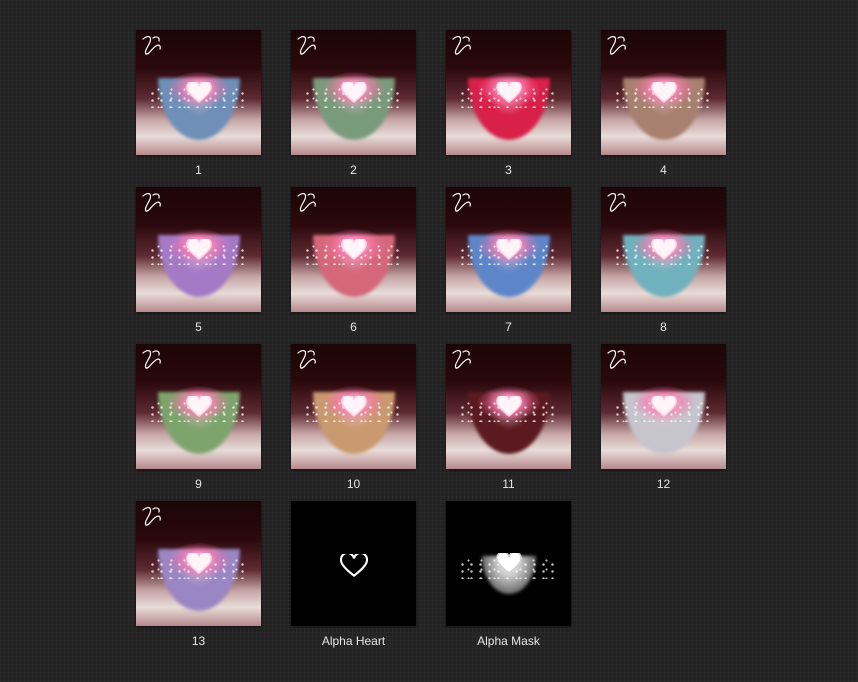 The image size is (858, 682). I want to click on thumbnail-label: 10, so click(353, 484).